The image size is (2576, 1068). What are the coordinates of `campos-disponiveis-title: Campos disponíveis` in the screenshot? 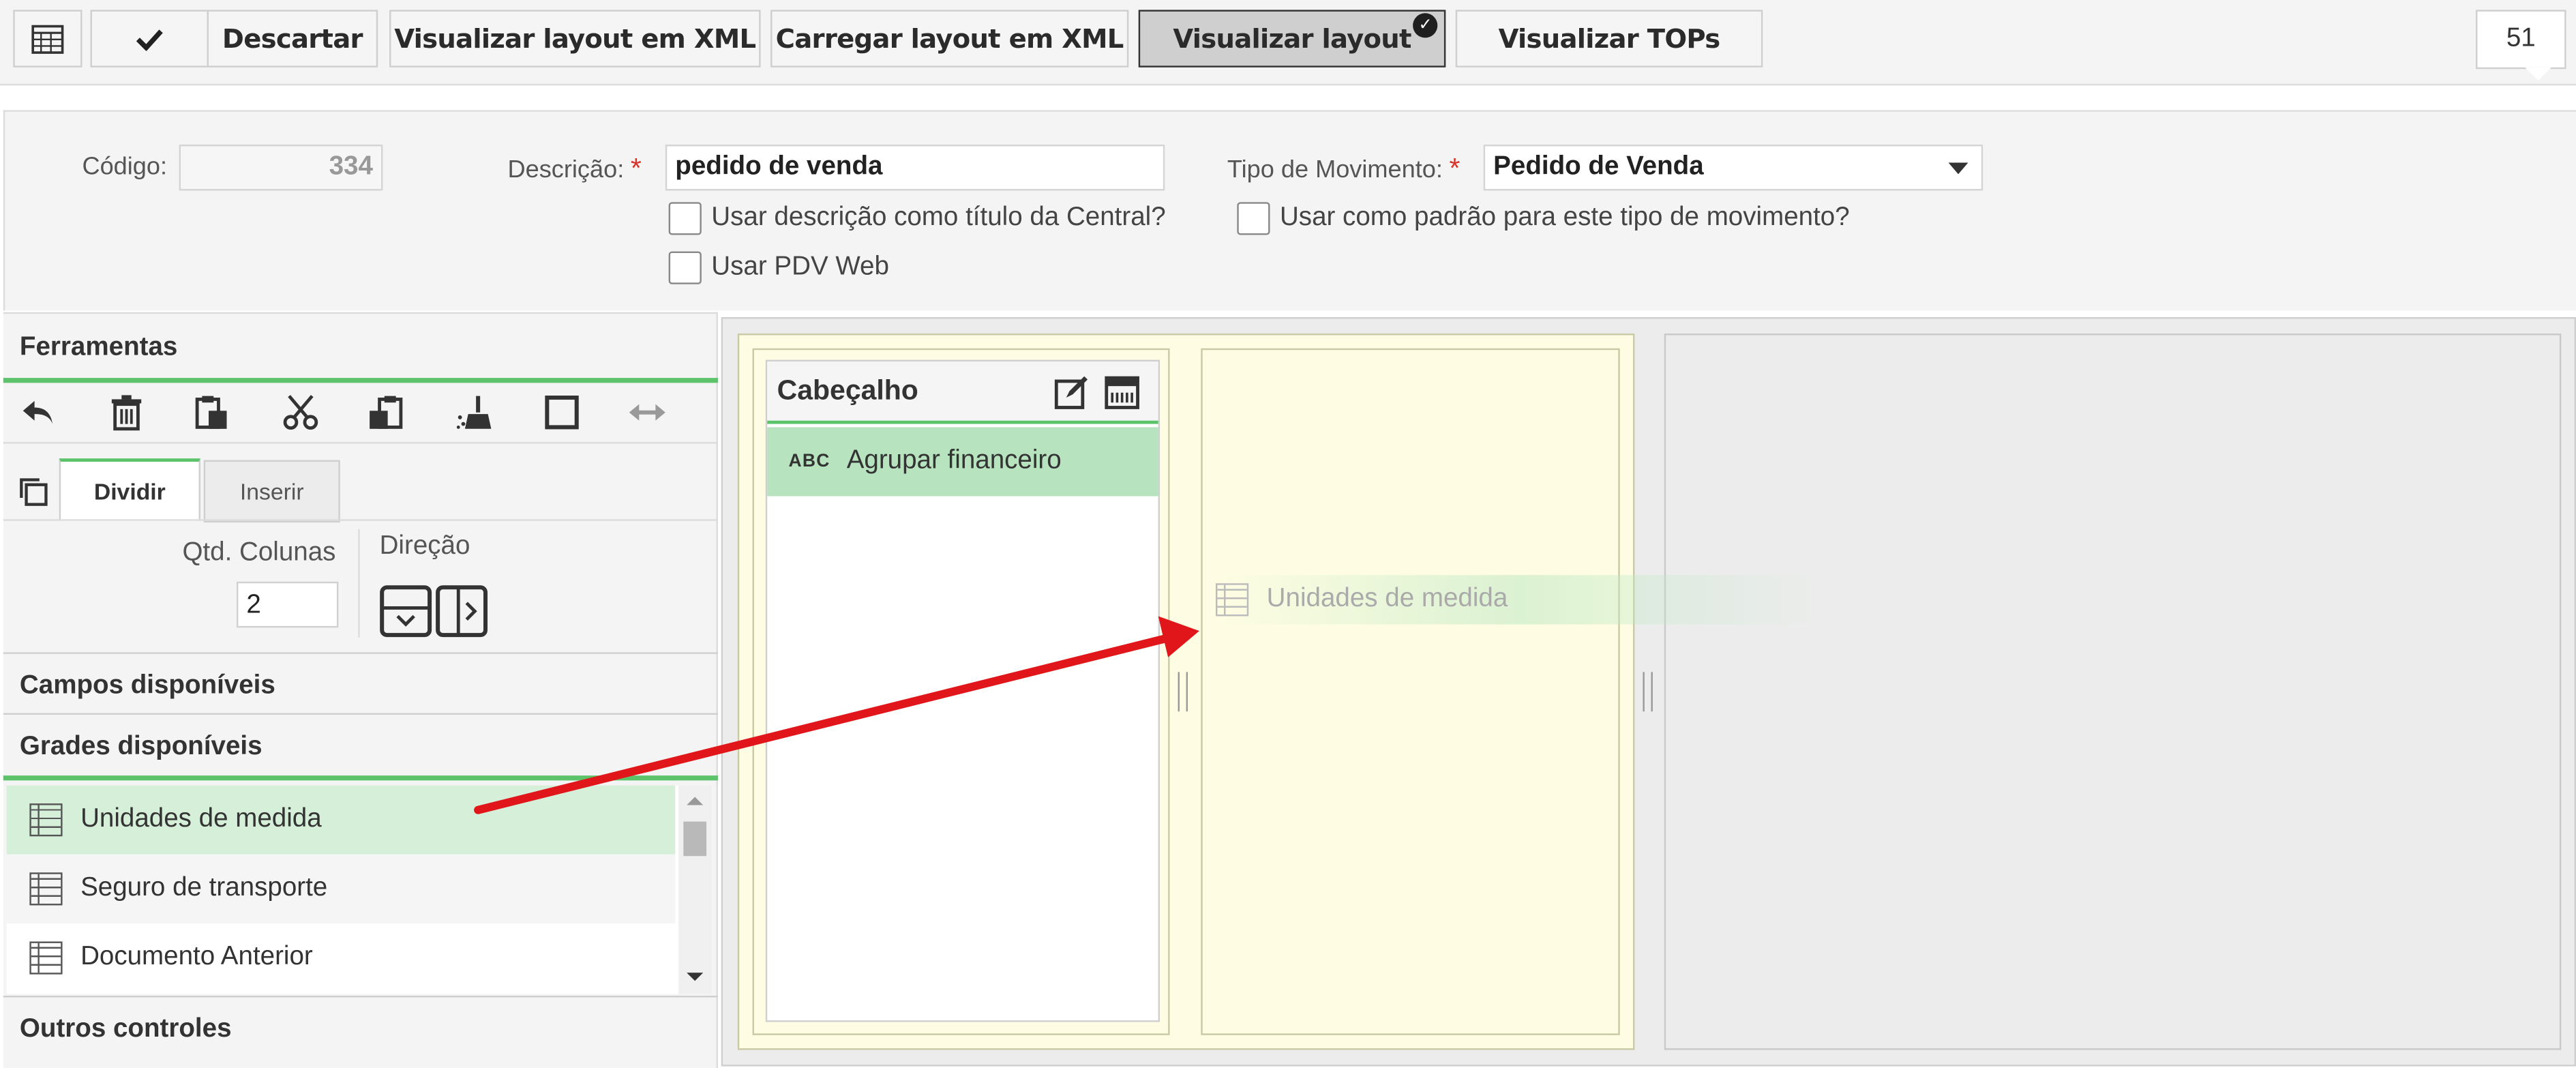 It's located at (147, 686).